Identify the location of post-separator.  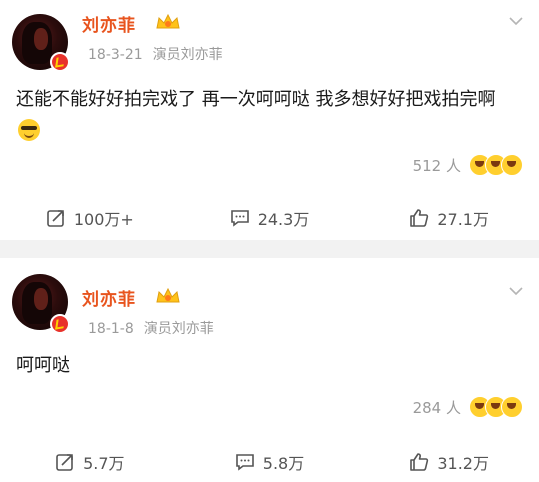
(269, 249).